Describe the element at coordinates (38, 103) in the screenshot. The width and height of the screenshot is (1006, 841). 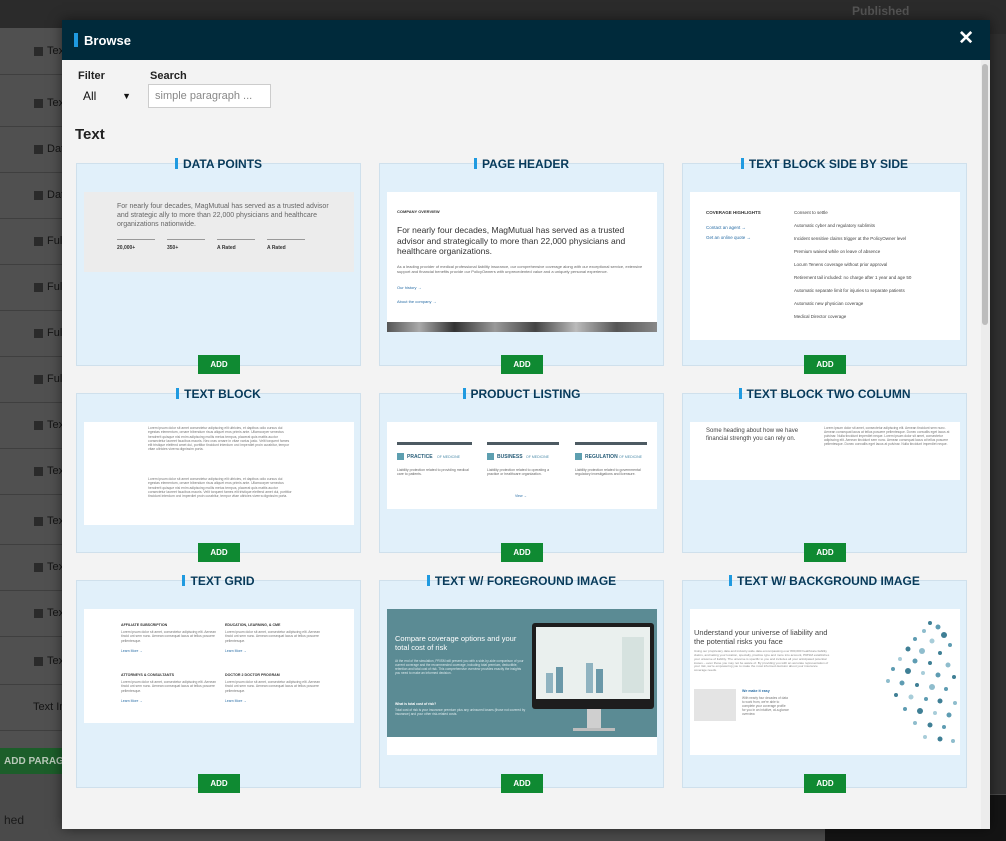
I see `grid-icon` at that location.